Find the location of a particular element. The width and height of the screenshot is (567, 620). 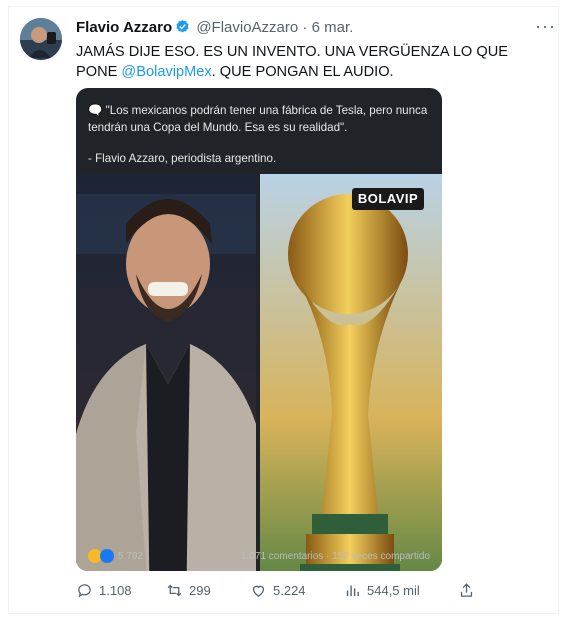

reply-icon is located at coordinates (84, 591).